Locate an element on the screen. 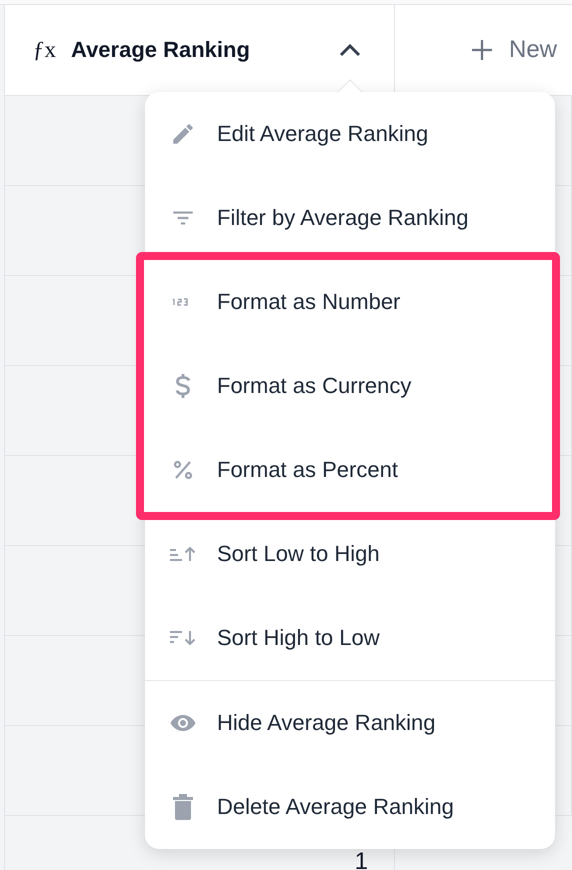 The width and height of the screenshot is (572, 870). plus-icon is located at coordinates (482, 50).